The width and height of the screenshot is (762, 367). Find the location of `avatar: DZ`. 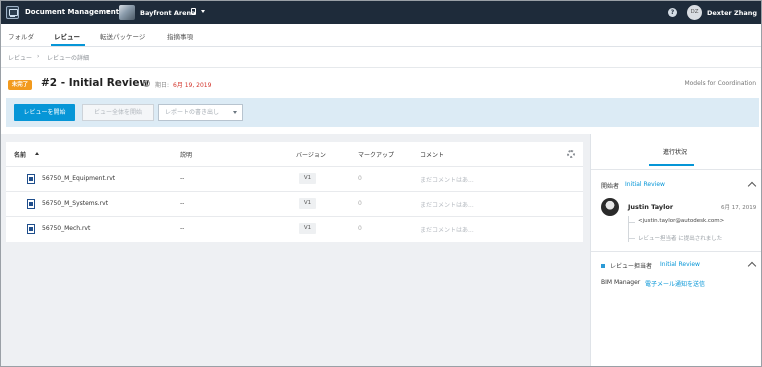

avatar: DZ is located at coordinates (694, 12).